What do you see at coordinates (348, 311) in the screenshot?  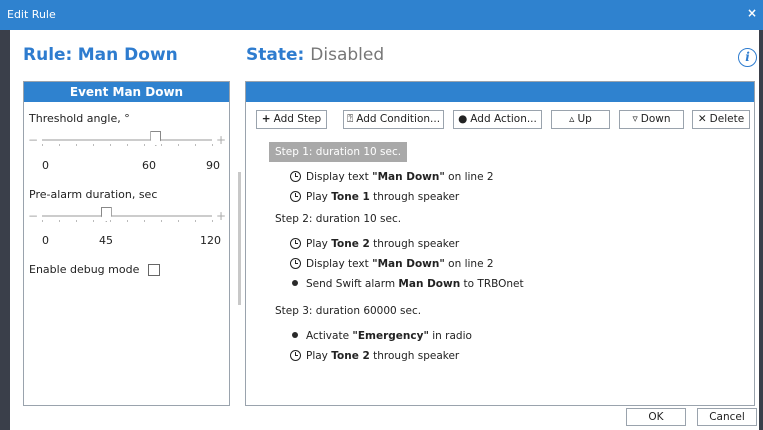 I see `step-header: Step 3: duration 60000 sec.` at bounding box center [348, 311].